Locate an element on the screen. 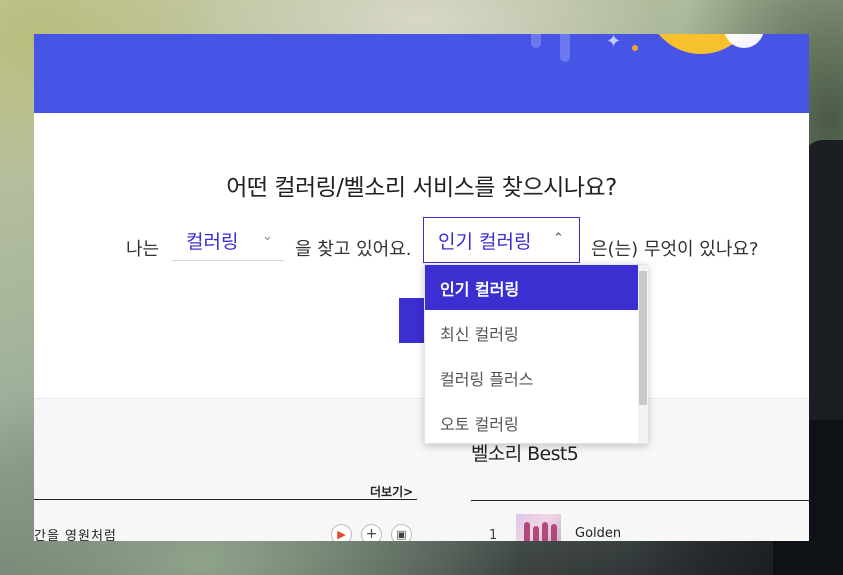  sentence-prefix: 나는 is located at coordinates (143, 249).